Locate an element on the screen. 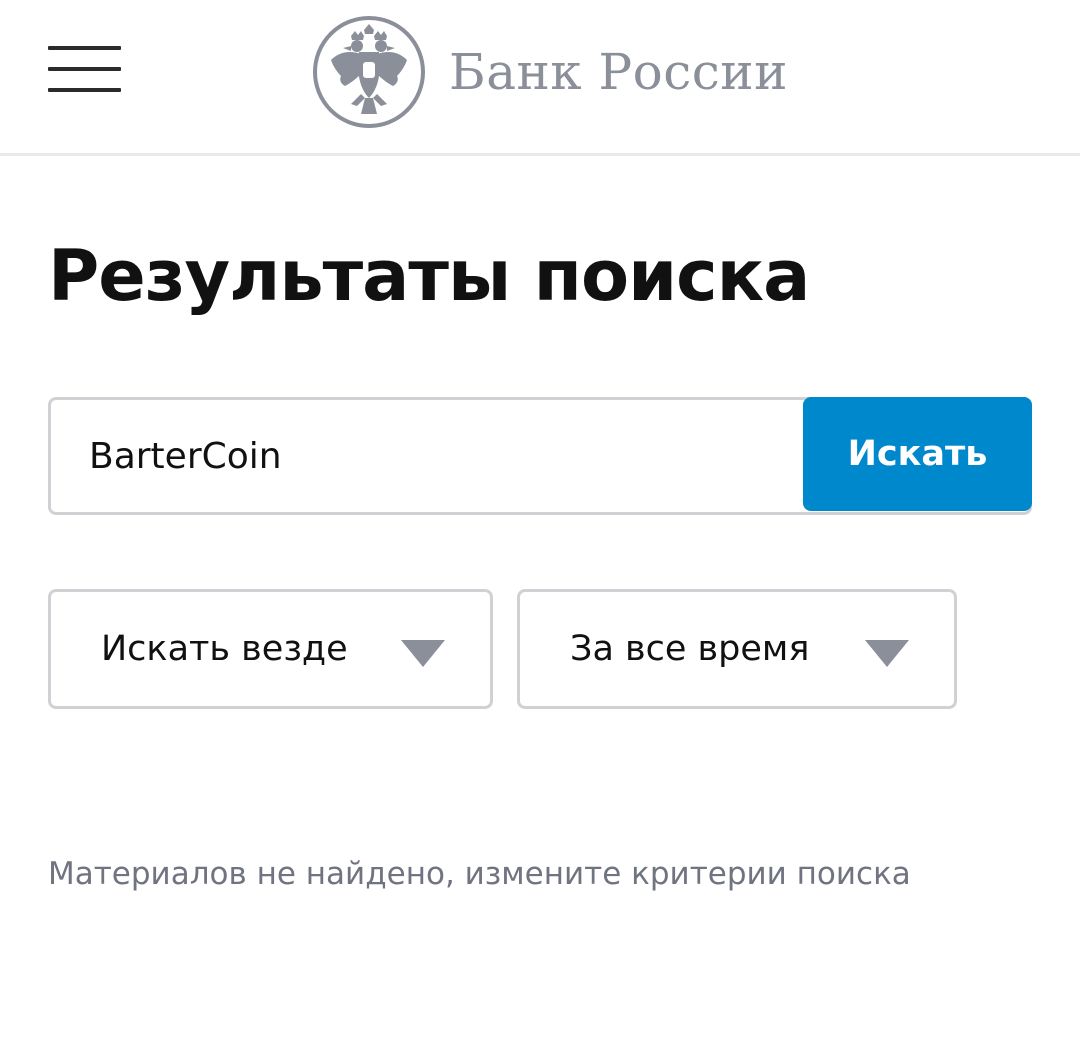  search-button: Искать is located at coordinates (917, 454).